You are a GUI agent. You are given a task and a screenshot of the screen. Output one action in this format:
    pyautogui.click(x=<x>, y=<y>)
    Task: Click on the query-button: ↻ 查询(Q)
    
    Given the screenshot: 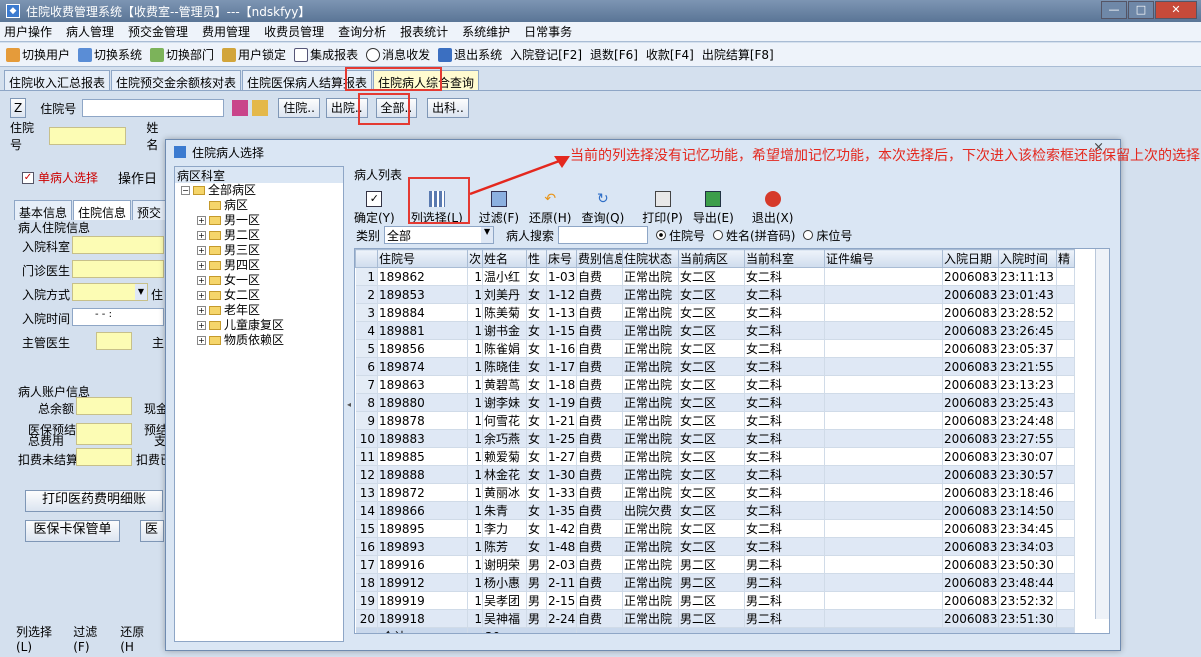 What is the action you would take?
    pyautogui.click(x=602, y=208)
    